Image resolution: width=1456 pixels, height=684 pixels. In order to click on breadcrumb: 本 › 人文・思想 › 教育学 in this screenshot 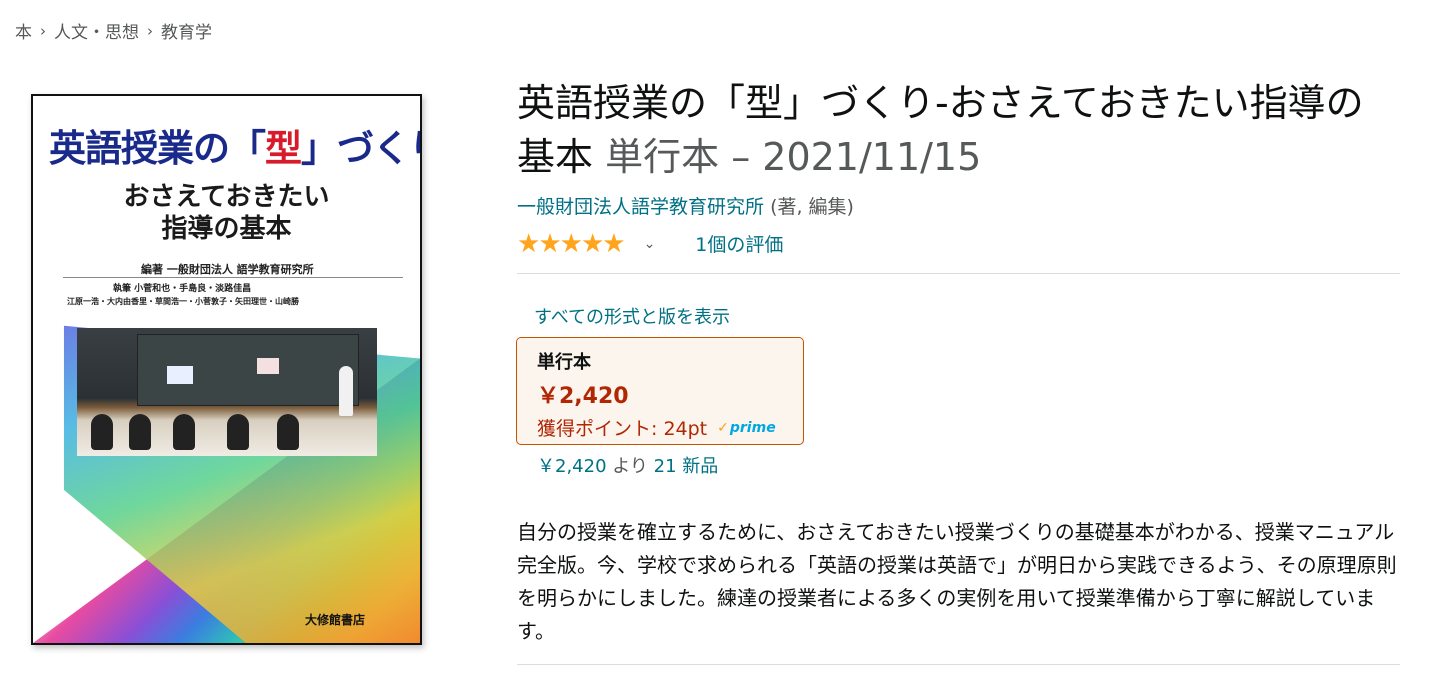, I will do `click(113, 31)`.